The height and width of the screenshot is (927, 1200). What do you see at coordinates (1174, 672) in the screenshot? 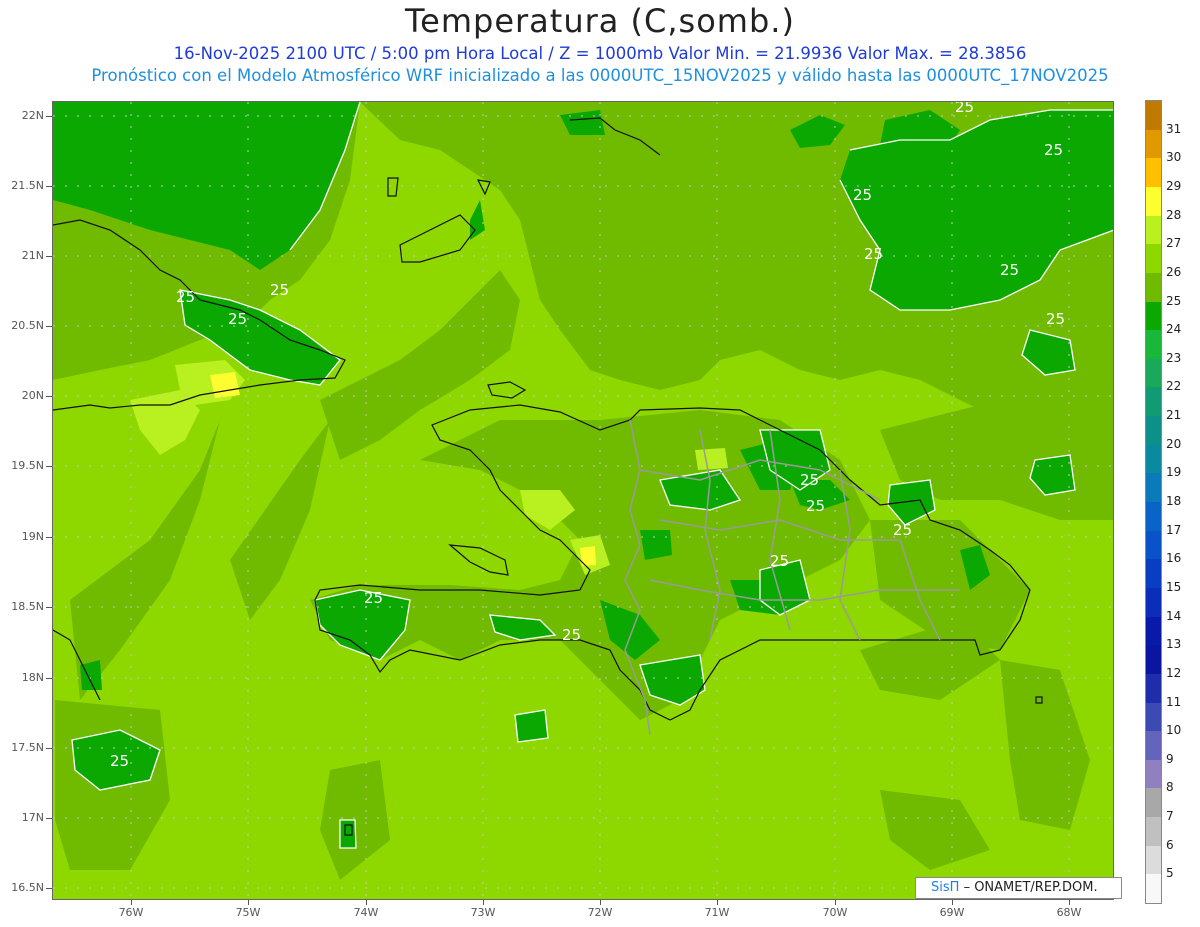
I see `colorbar-label: 12` at bounding box center [1174, 672].